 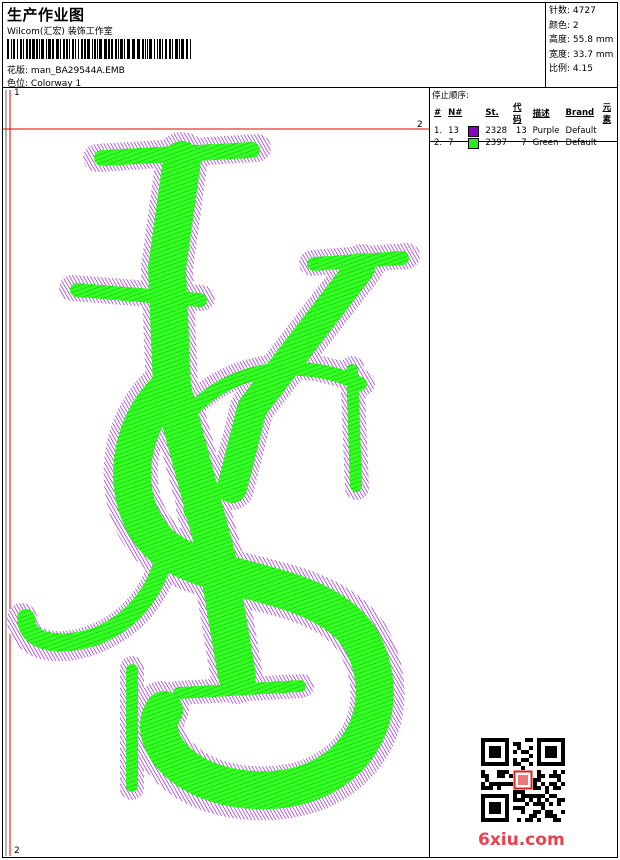 What do you see at coordinates (60, 32) in the screenshot?
I see `subtitle: Wilcom(汇宏) 装饰工作室` at bounding box center [60, 32].